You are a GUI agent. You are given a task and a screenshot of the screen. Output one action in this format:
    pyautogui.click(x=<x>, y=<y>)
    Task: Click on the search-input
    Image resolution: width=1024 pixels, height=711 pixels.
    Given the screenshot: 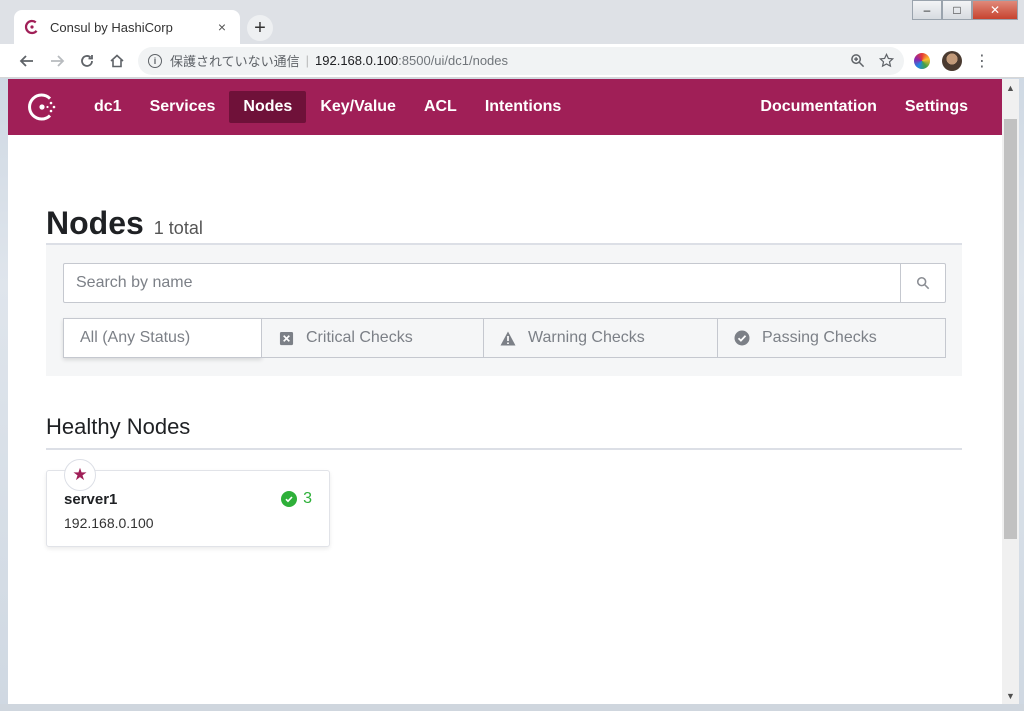 What is the action you would take?
    pyautogui.click(x=482, y=283)
    